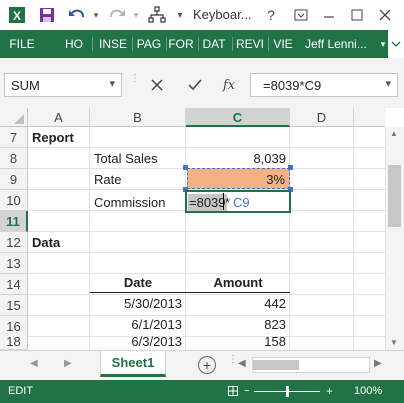 Image resolution: width=404 pixels, height=403 pixels. What do you see at coordinates (322, 117) in the screenshot?
I see `column-header-d: D` at bounding box center [322, 117].